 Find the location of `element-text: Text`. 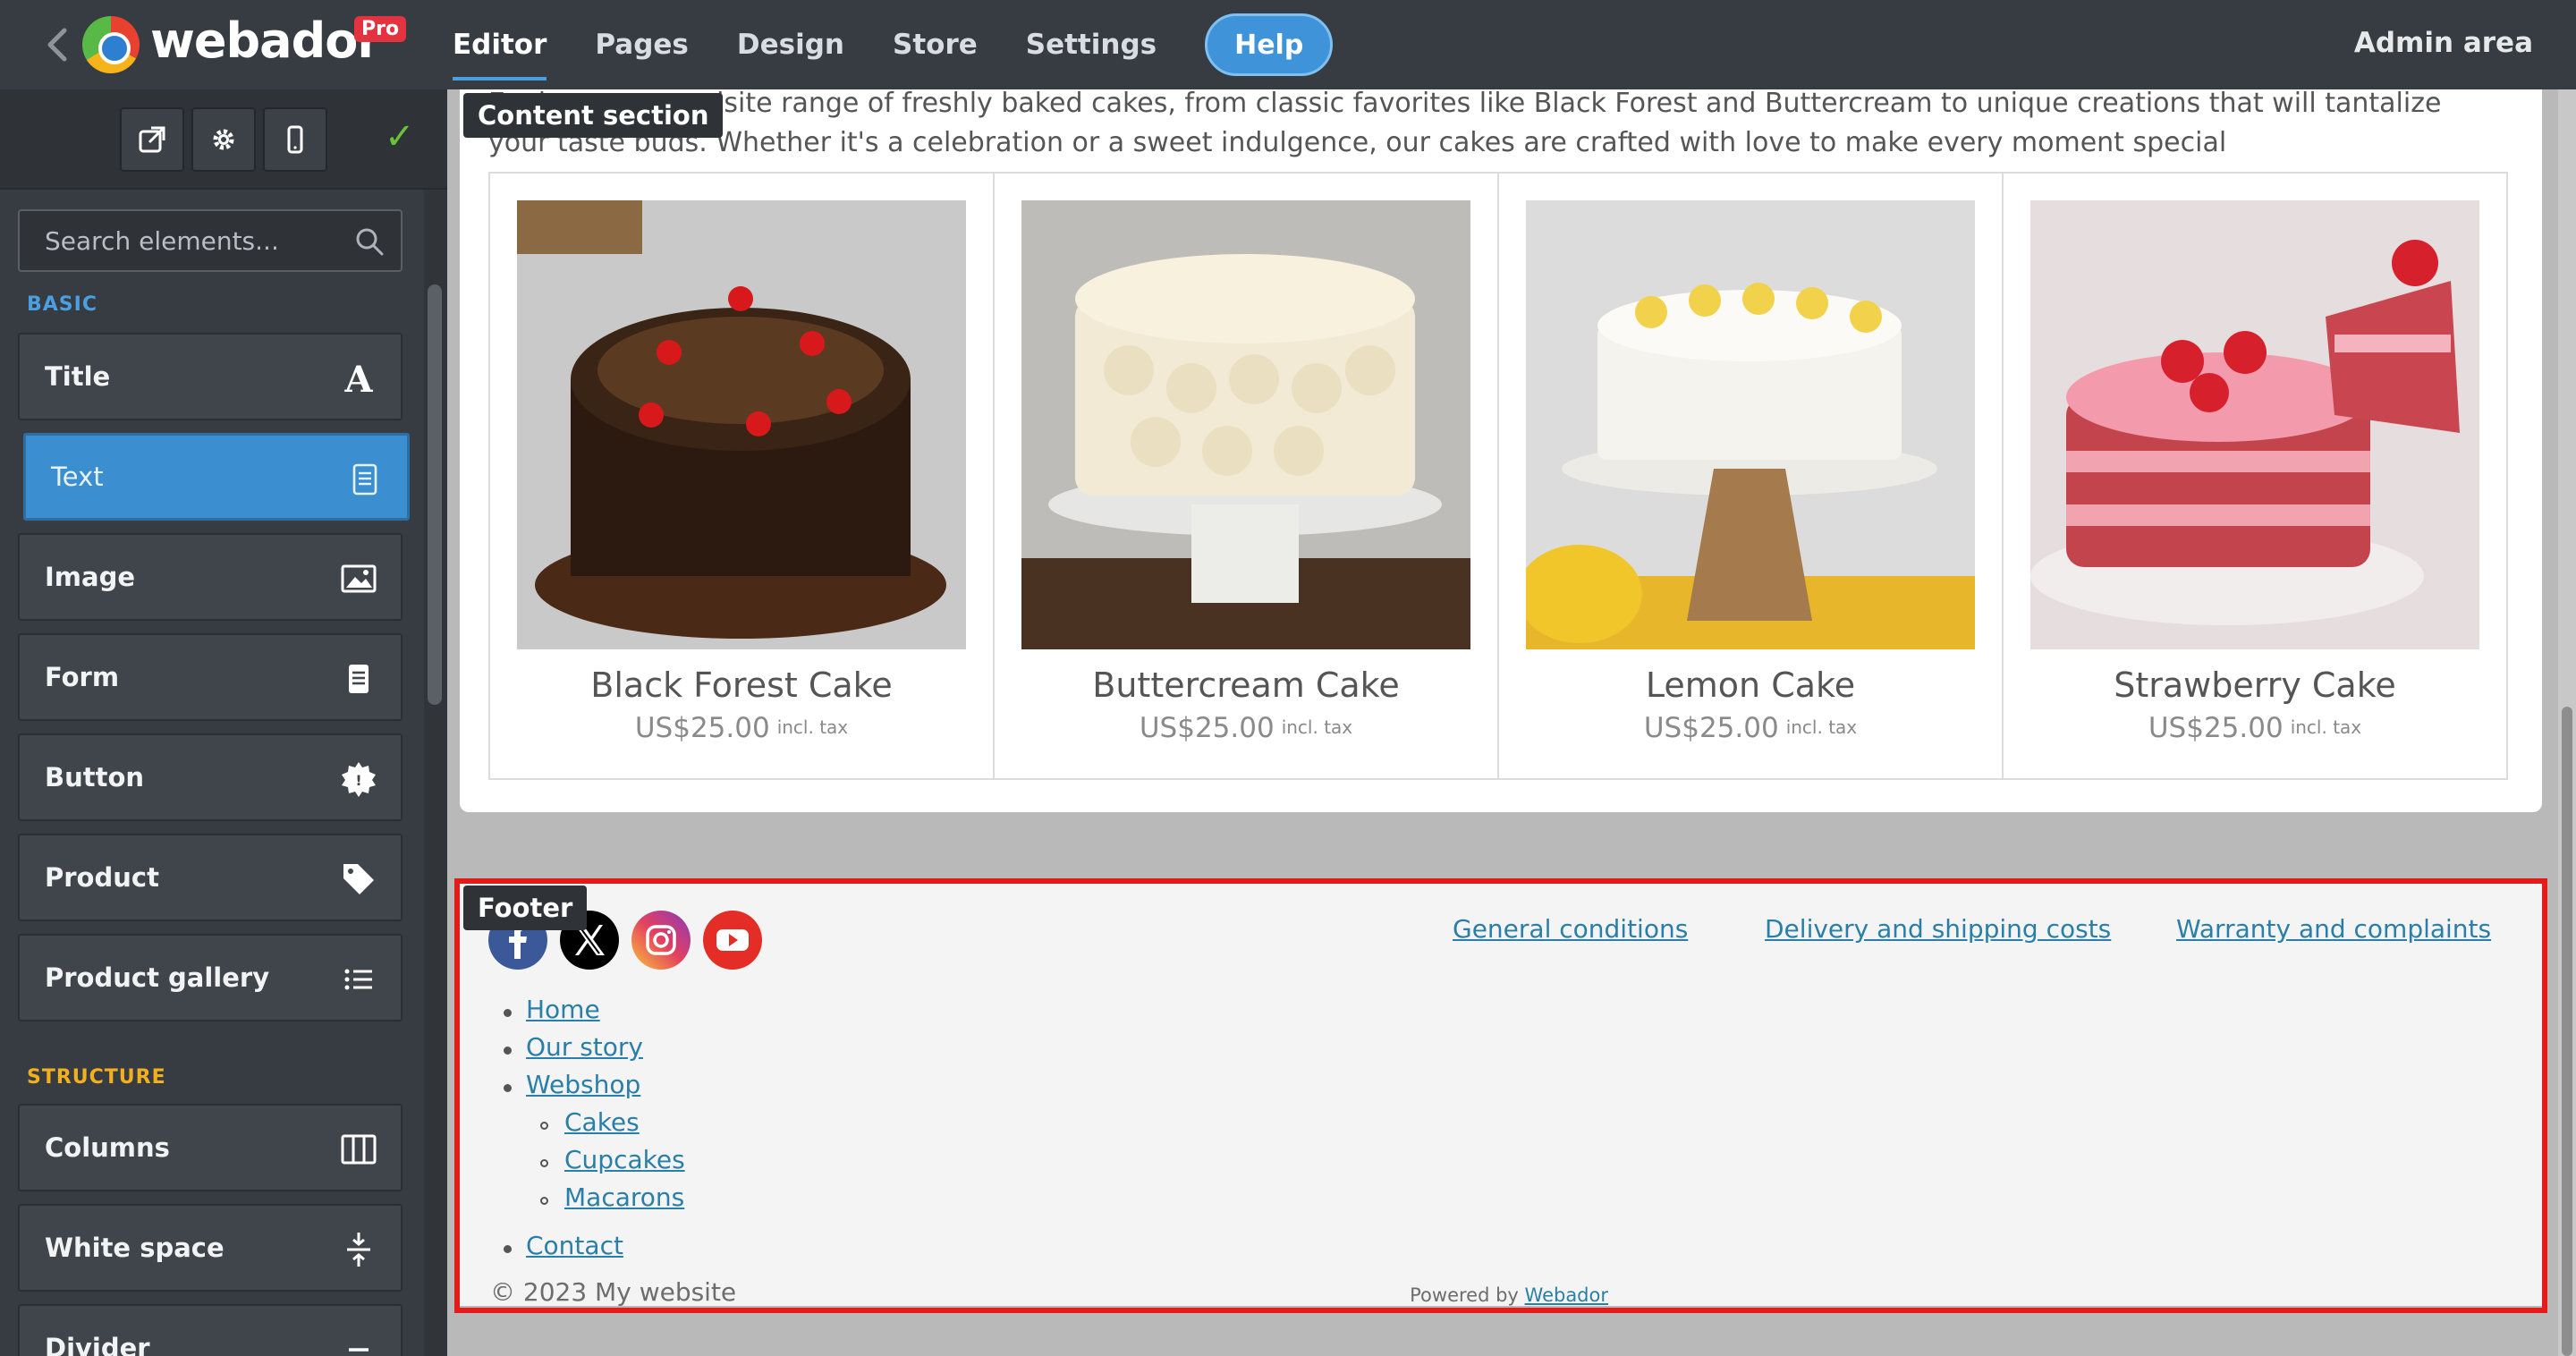

element-text: Text is located at coordinates (216, 477).